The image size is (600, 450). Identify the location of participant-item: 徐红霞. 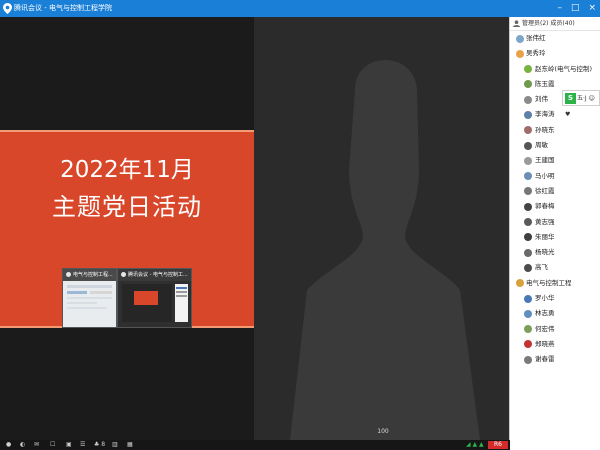
(555, 191).